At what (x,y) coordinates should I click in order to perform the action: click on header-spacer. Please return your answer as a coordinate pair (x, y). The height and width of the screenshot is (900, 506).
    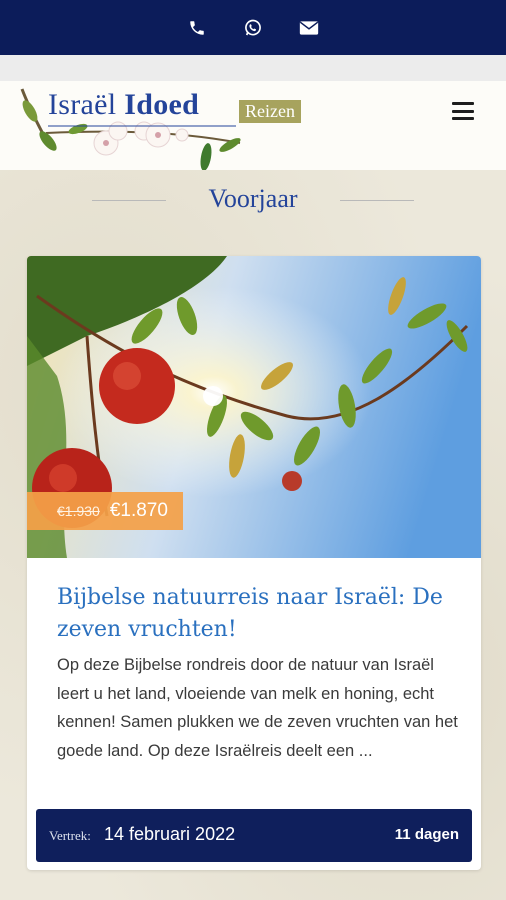
    Looking at the image, I should click on (253, 68).